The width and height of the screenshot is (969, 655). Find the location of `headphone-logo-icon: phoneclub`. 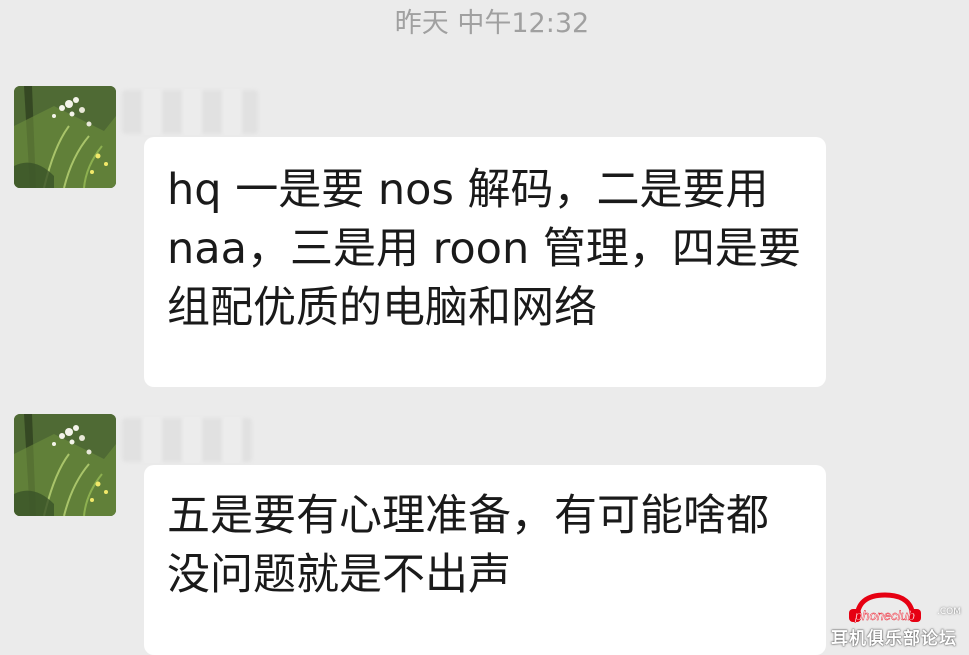

headphone-logo-icon: phoneclub is located at coordinates (885, 607).